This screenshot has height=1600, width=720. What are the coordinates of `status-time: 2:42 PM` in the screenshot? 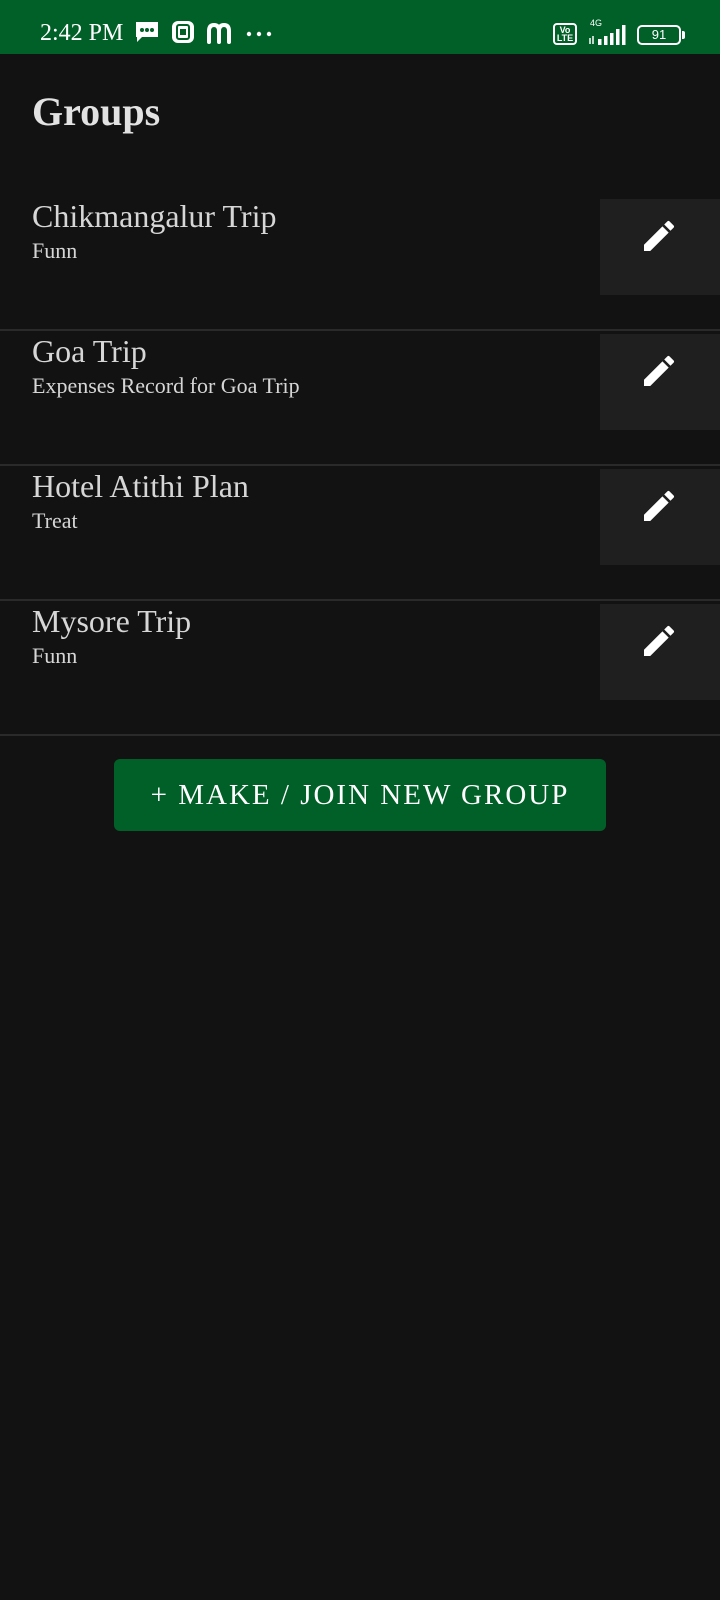 It's located at (82, 33).